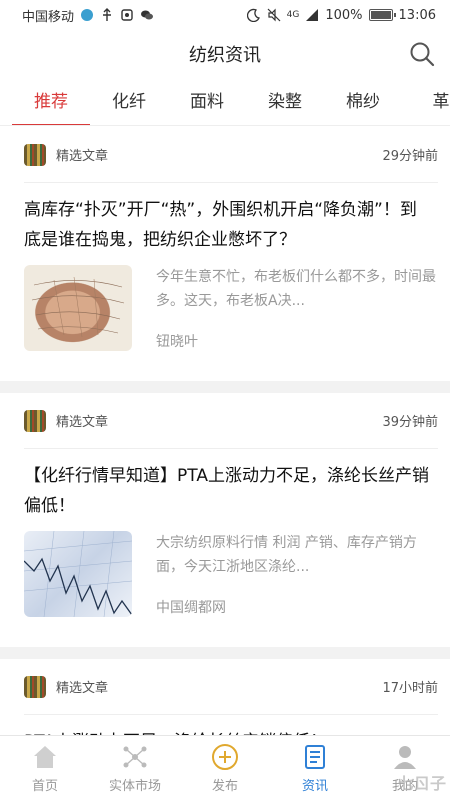 The image size is (450, 800). I want to click on stock-chart-image, so click(78, 574).